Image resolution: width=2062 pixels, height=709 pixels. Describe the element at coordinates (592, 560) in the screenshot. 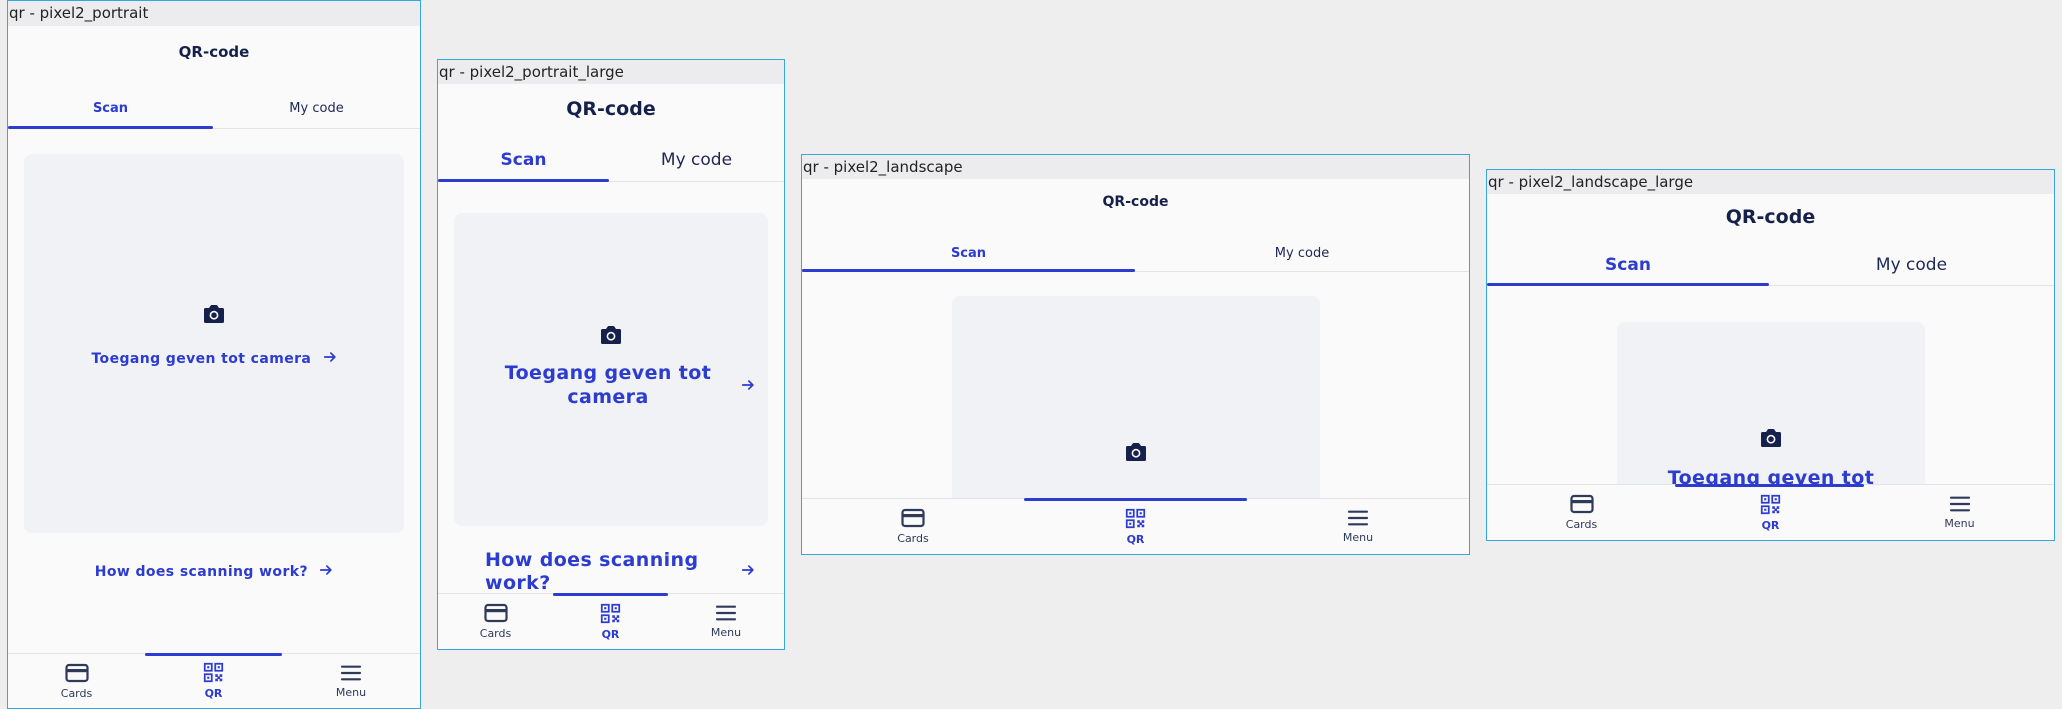

I see `how-scanning-works-label: How does scanning` at that location.